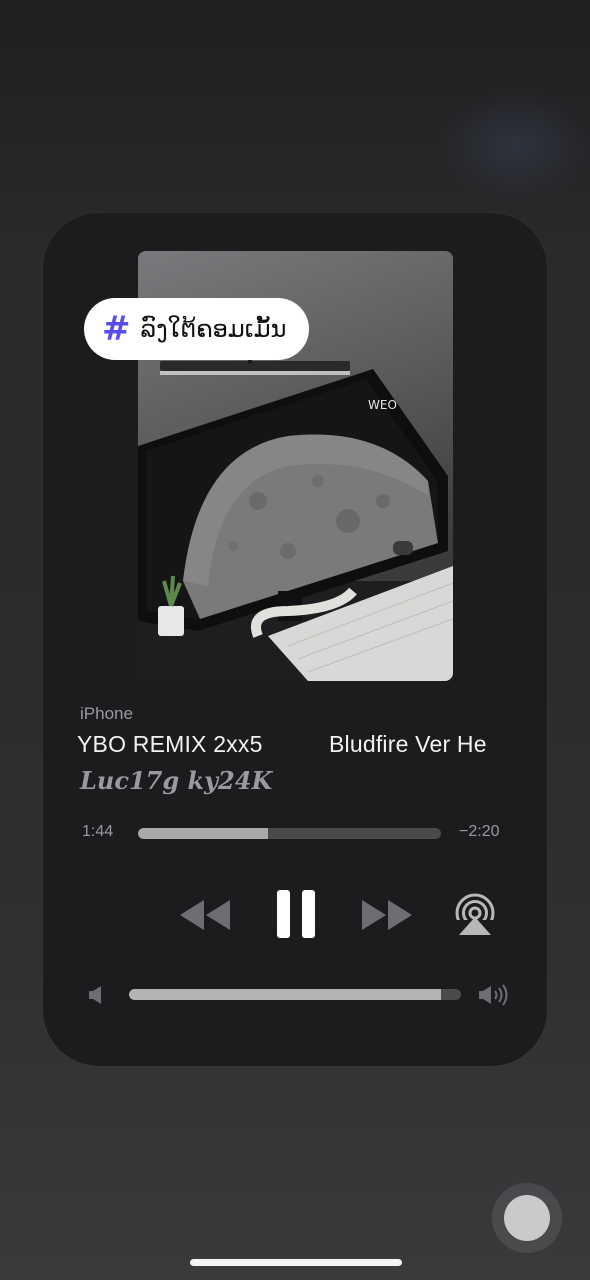 The image size is (590, 1280). Describe the element at coordinates (98, 831) in the screenshot. I see `time-elapsed: 1:44` at that location.